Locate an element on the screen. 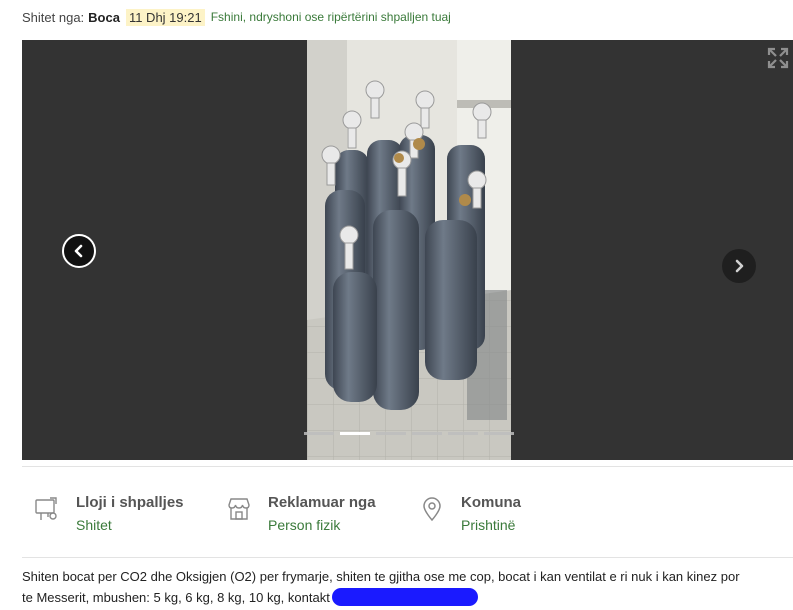 The width and height of the screenshot is (793, 610). listing-type-value: Shitet is located at coordinates (94, 525).